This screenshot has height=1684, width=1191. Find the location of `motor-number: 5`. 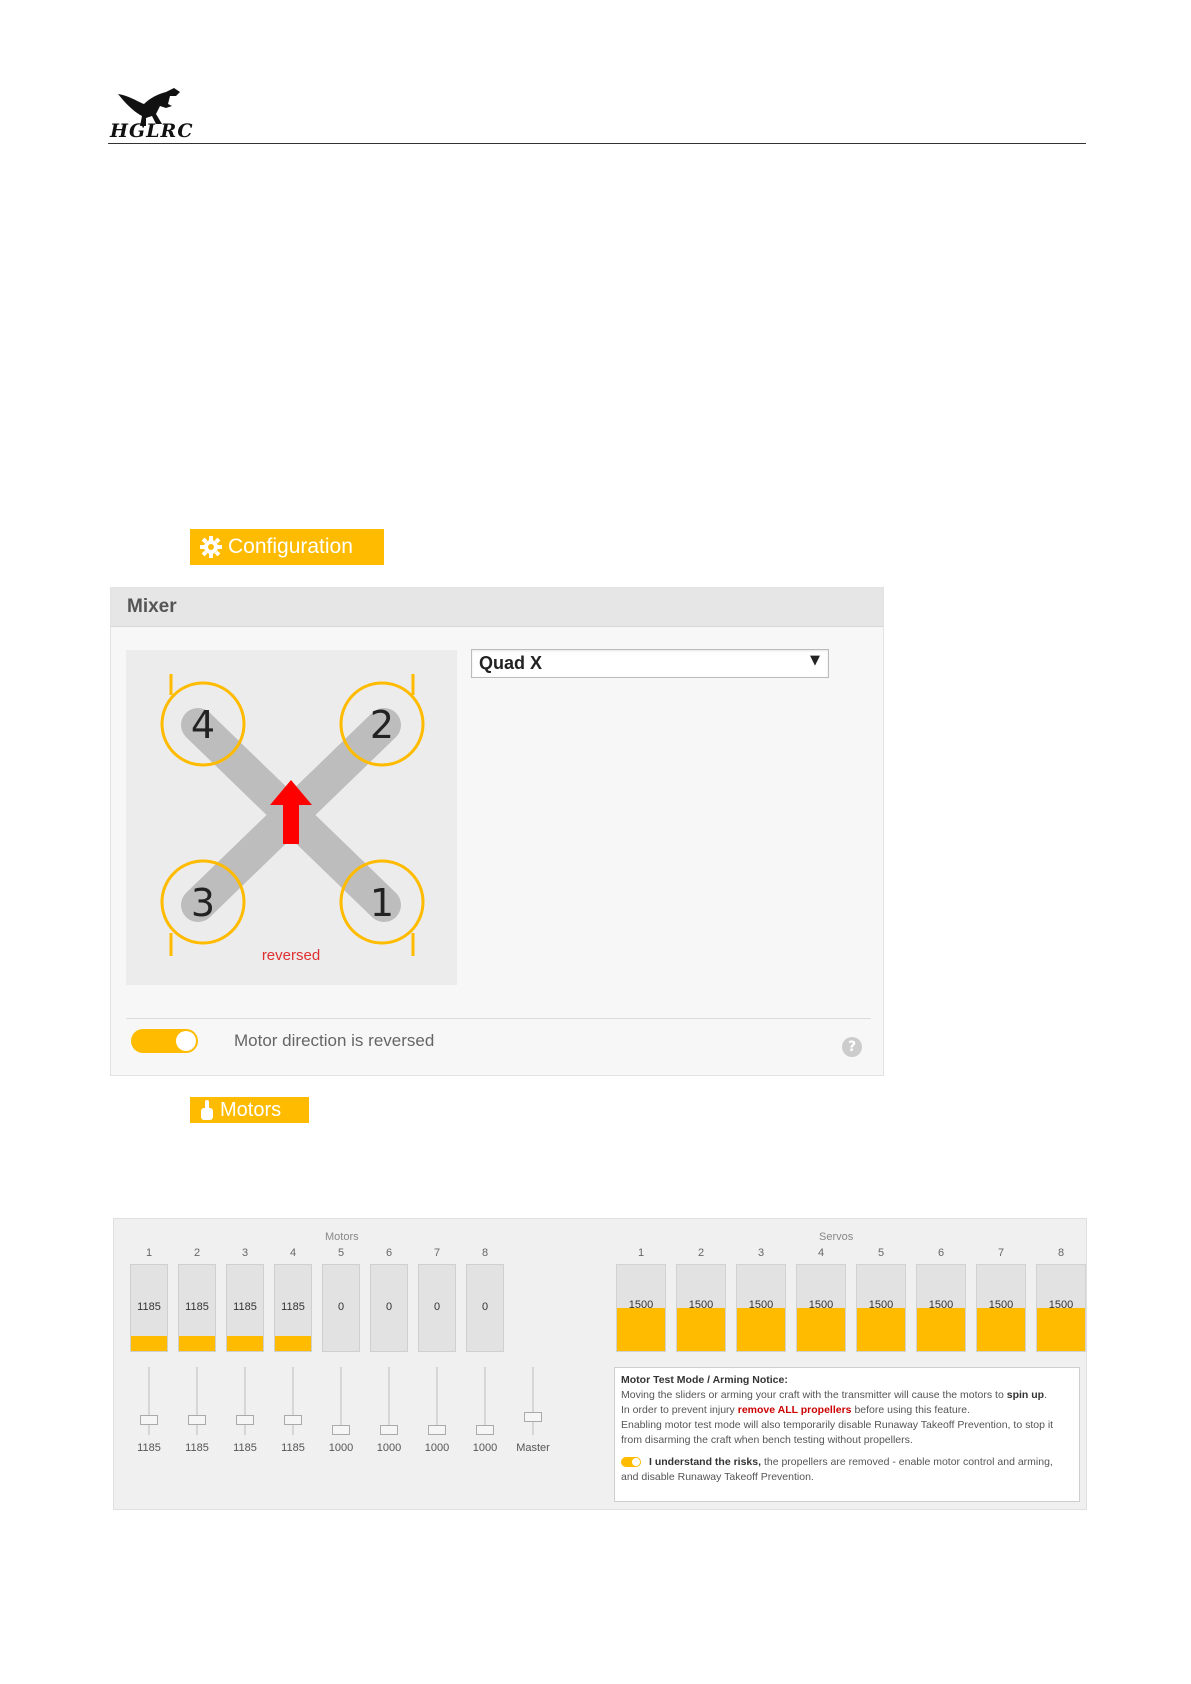

motor-number: 5 is located at coordinates (341, 1253).